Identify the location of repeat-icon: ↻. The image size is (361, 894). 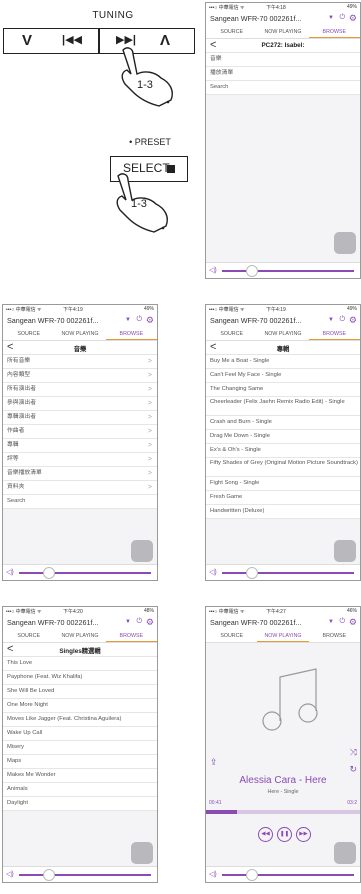
(353, 769).